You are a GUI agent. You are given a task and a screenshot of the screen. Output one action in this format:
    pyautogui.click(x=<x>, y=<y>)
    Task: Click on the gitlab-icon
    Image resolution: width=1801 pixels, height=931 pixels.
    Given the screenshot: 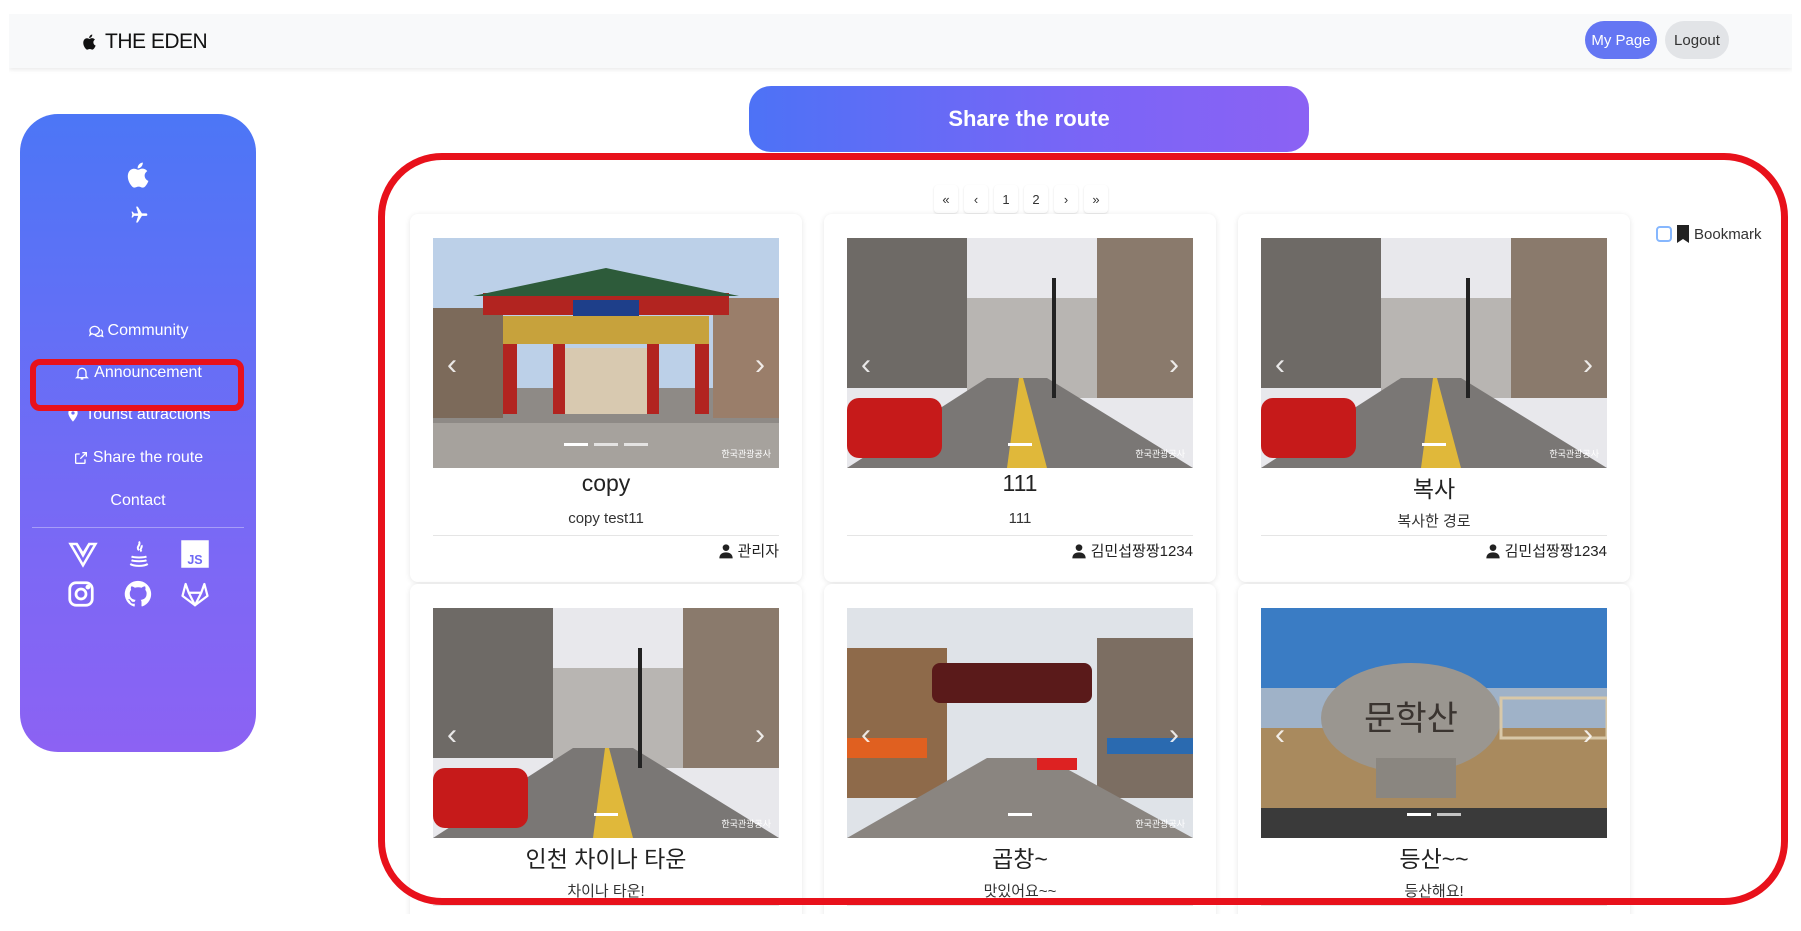 What is the action you would take?
    pyautogui.click(x=195, y=594)
    